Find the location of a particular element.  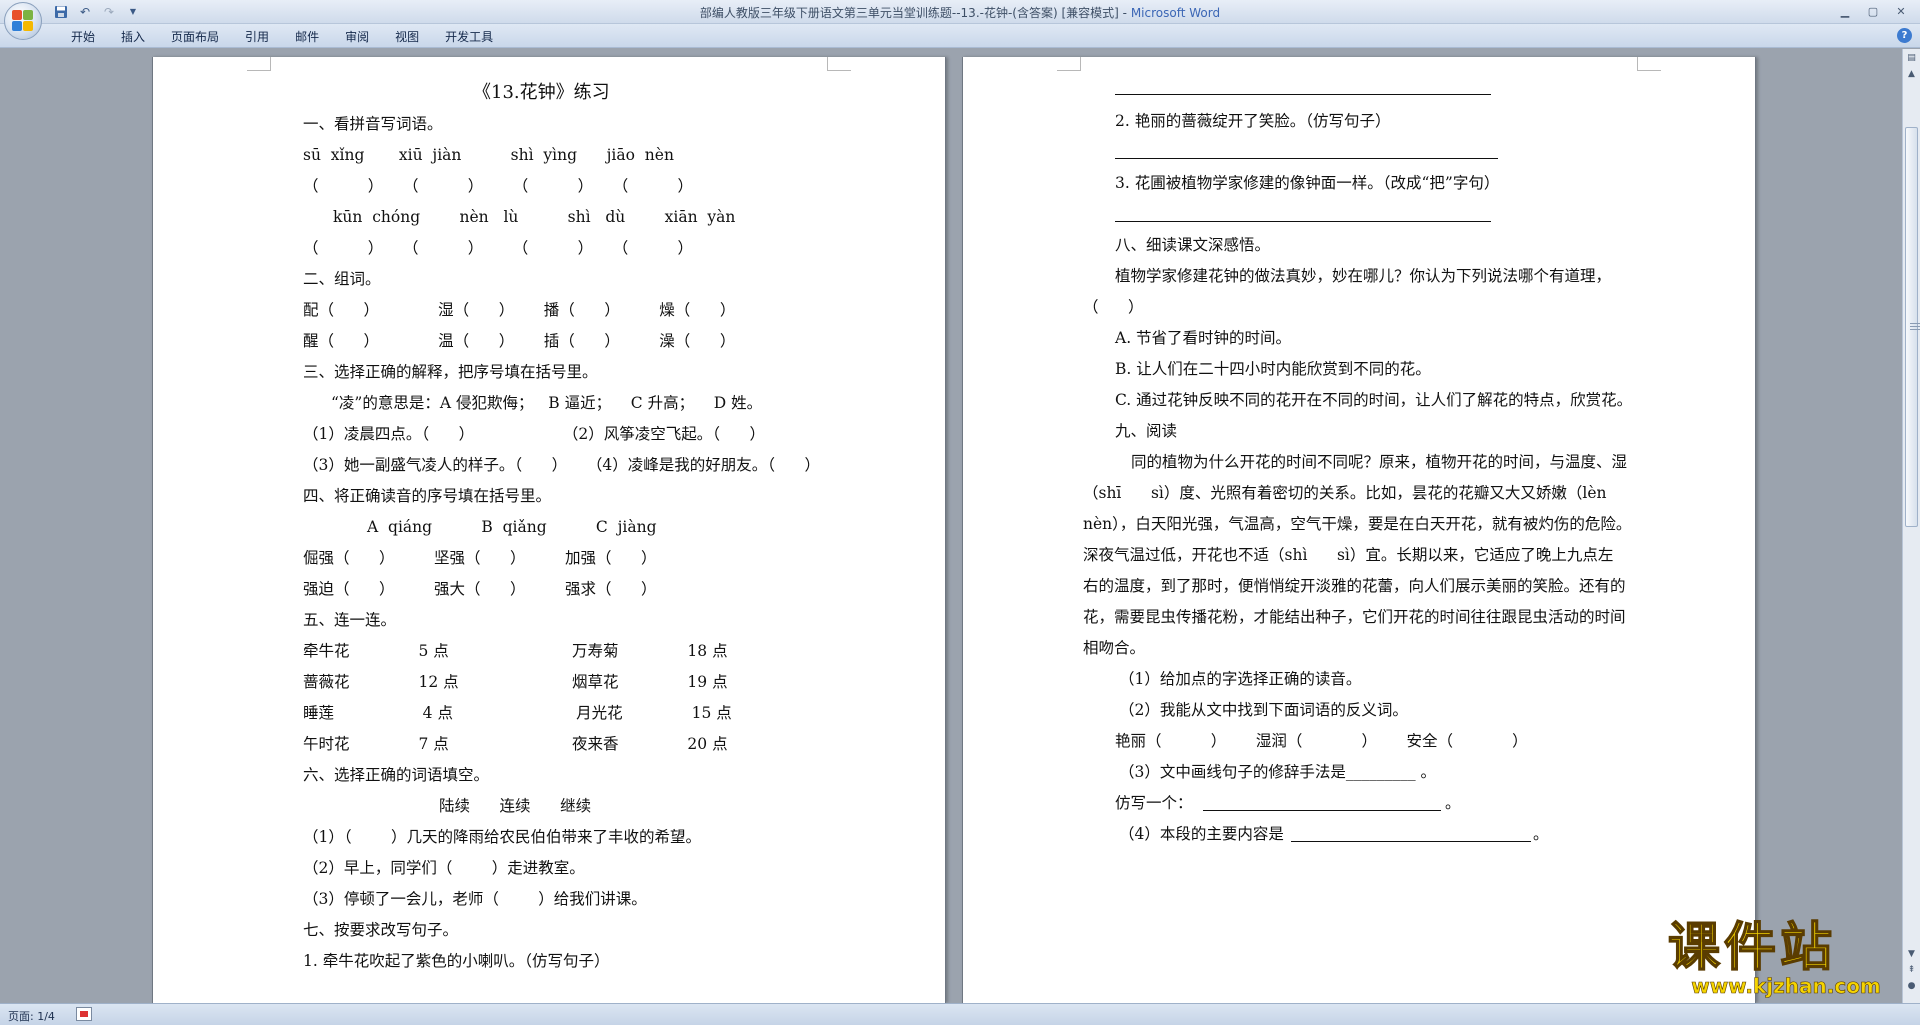

status-bar: 页面: 1/4 is located at coordinates (960, 1014).